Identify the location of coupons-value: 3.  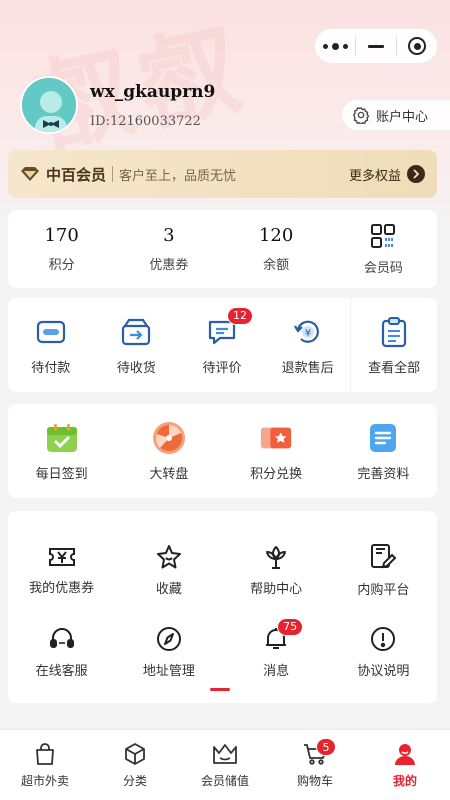
(169, 235).